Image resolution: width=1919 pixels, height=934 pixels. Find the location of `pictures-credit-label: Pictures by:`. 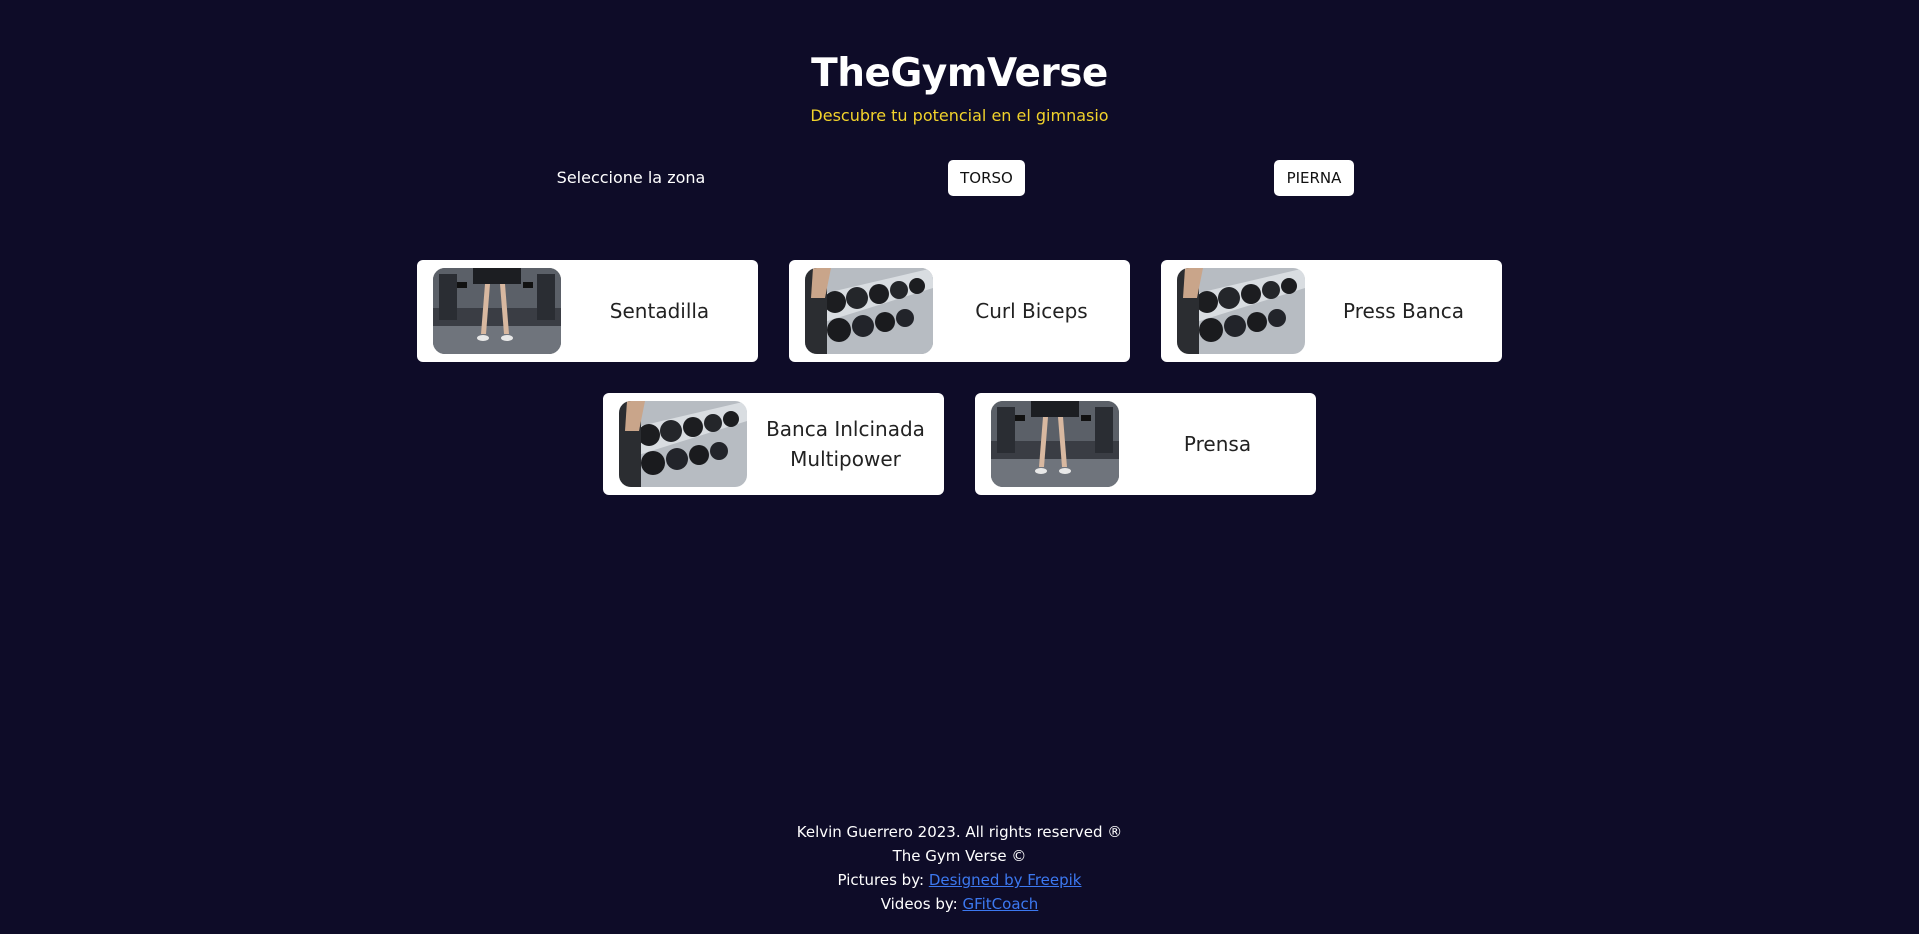

pictures-credit-label: Pictures by: is located at coordinates (881, 880).